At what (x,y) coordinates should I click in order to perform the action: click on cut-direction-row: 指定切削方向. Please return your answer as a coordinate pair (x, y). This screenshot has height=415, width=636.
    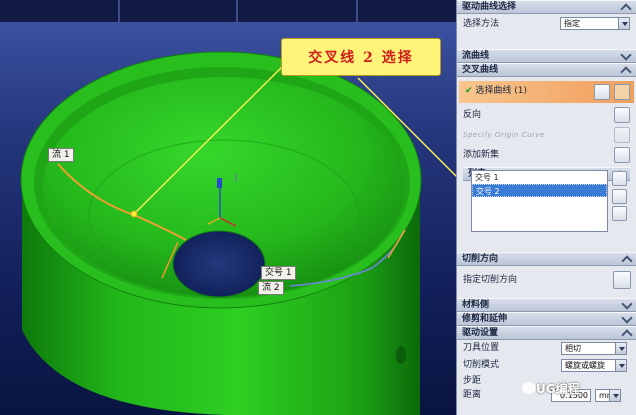
    Looking at the image, I should click on (546, 280).